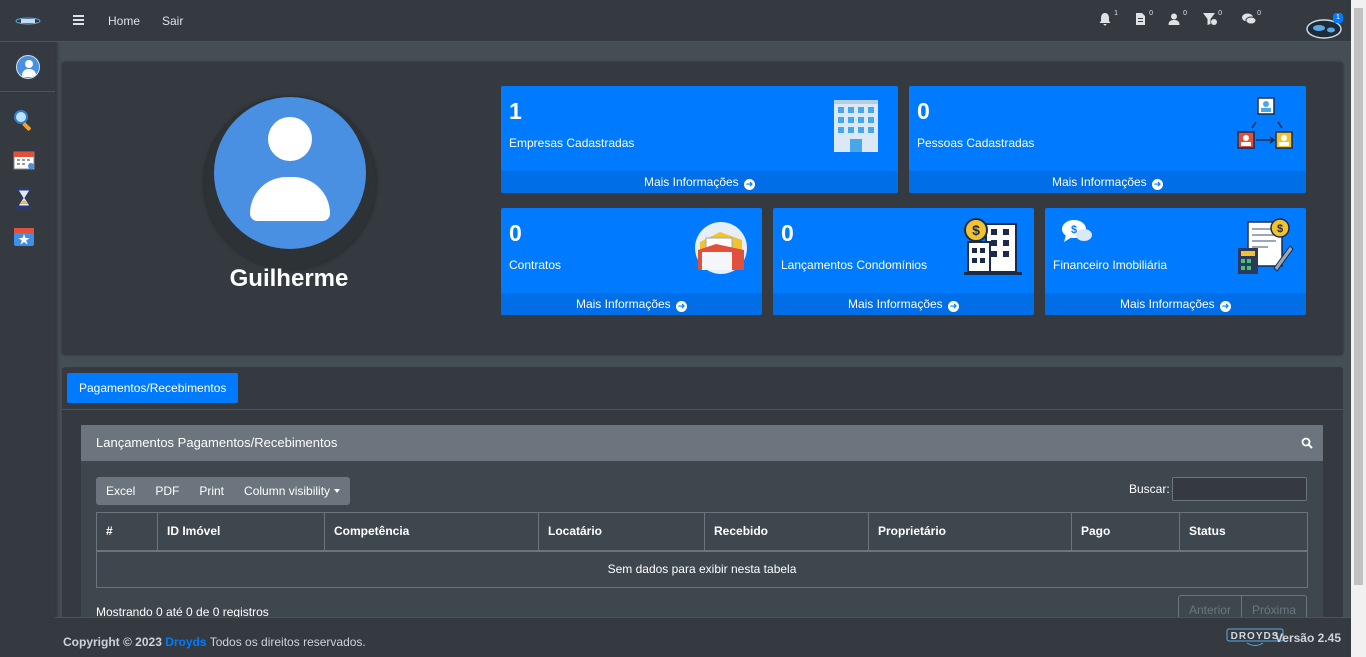  I want to click on hourglass-icon, so click(24, 198).